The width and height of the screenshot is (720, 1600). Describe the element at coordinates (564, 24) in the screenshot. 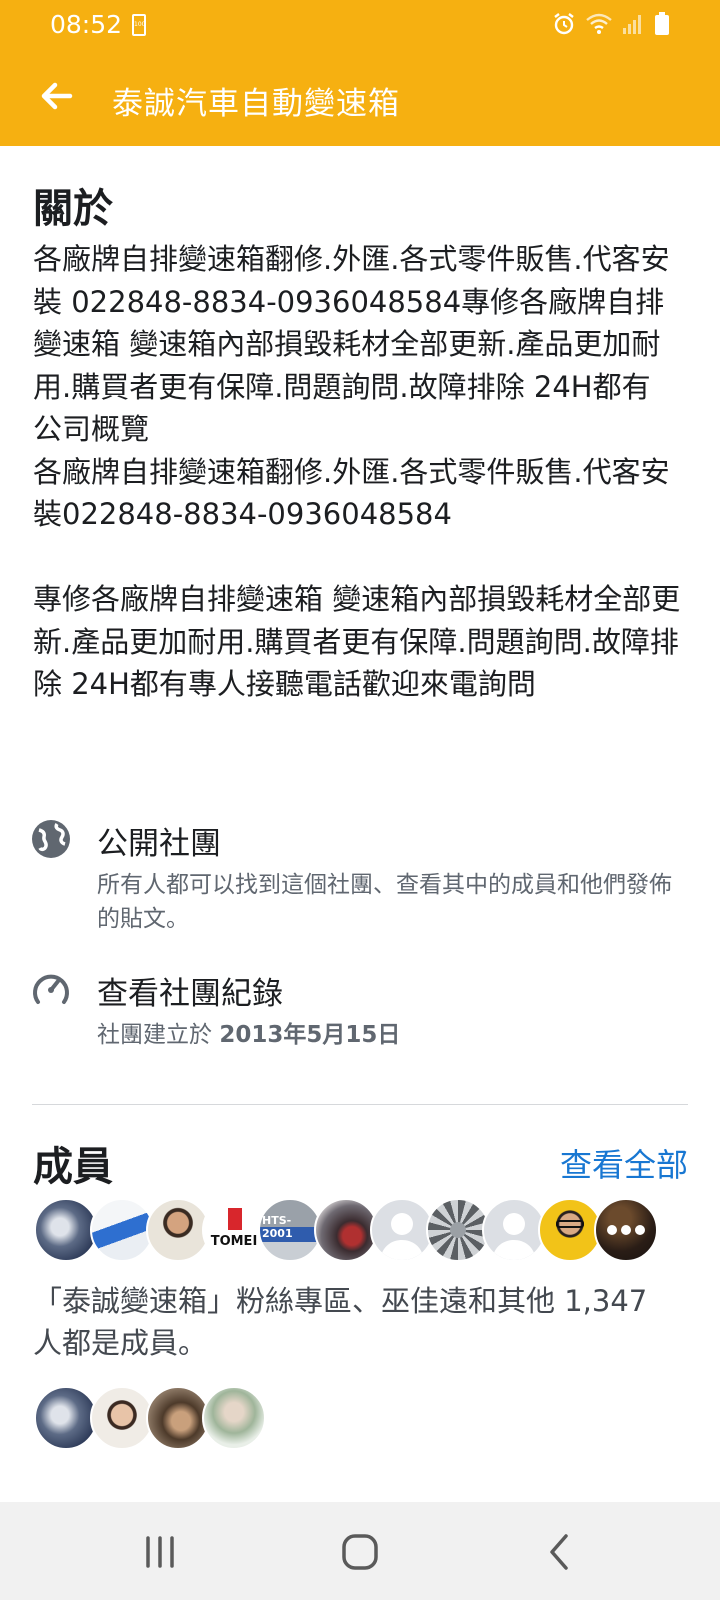

I see `alarm-icon` at that location.